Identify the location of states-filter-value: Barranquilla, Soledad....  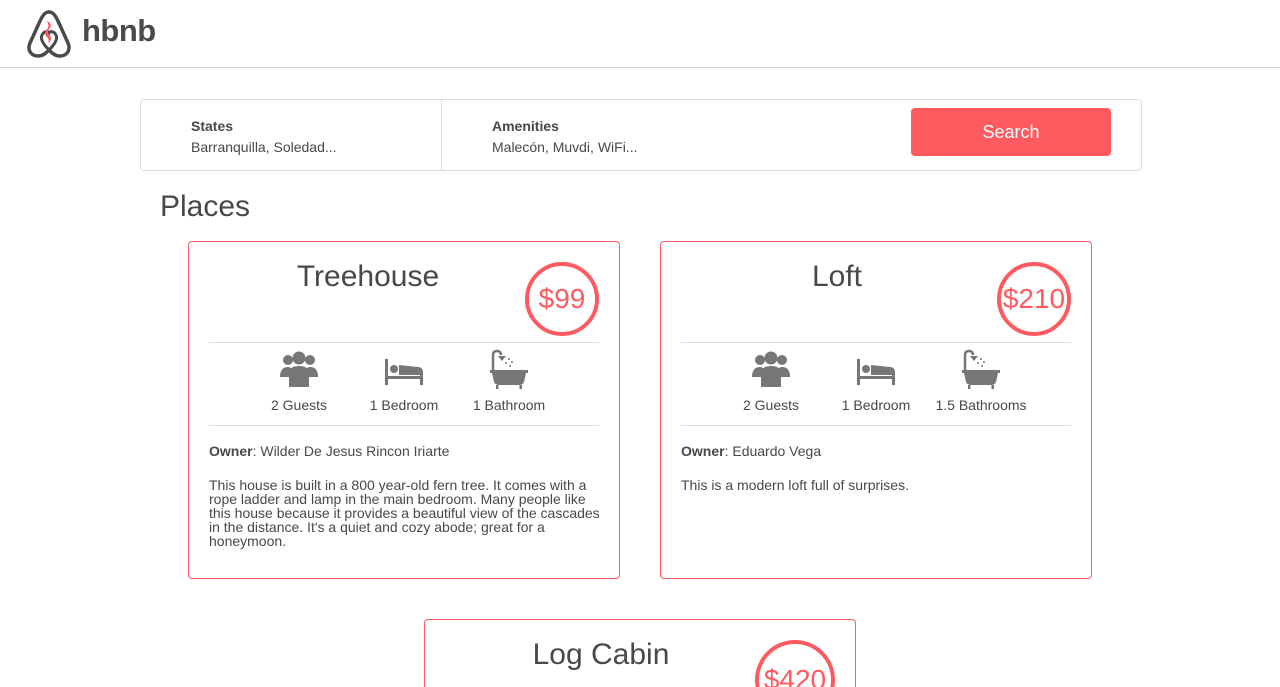
(264, 147).